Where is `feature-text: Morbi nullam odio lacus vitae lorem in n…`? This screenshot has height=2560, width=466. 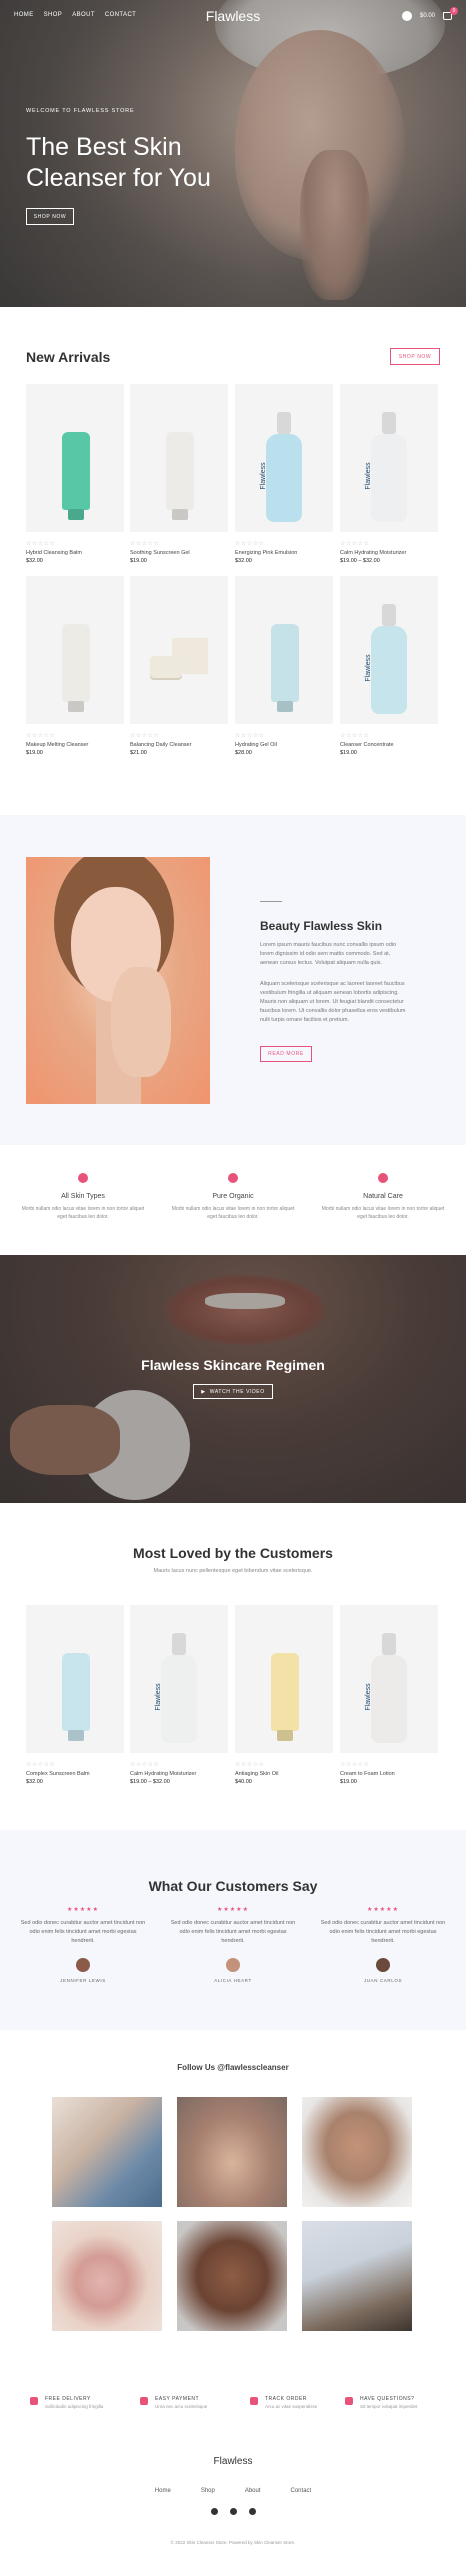
feature-text: Morbi nullam odio lacus vitae lorem in n… is located at coordinates (233, 1213).